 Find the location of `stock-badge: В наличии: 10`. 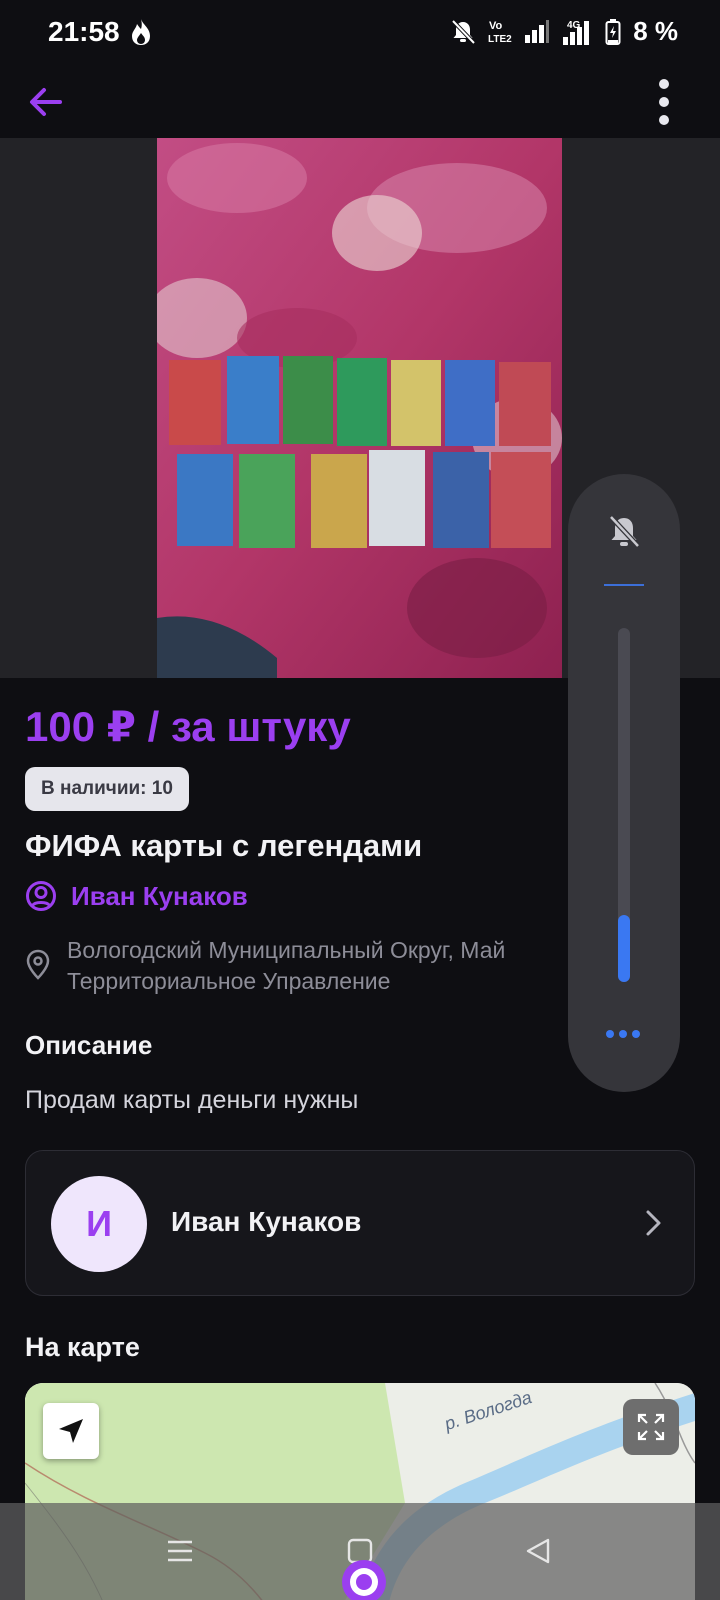

stock-badge: В наличии: 10 is located at coordinates (107, 789).